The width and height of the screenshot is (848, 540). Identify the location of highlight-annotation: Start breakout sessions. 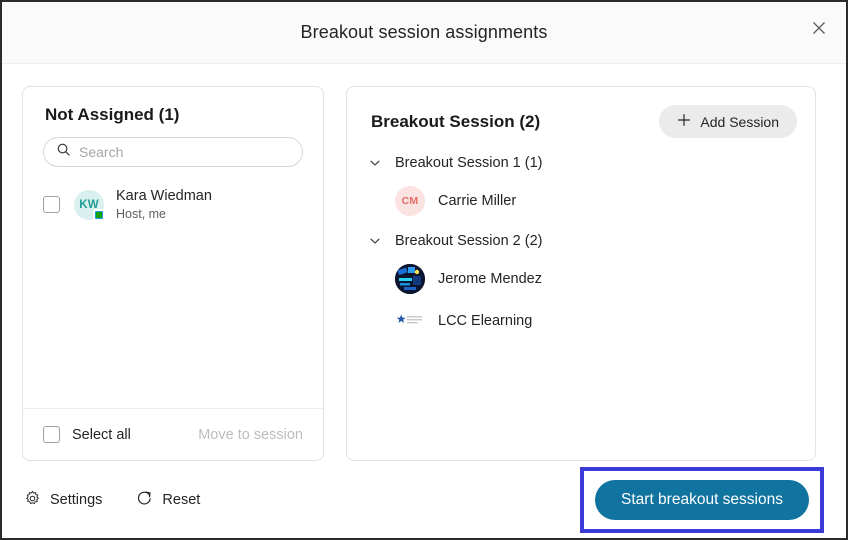
(702, 500).